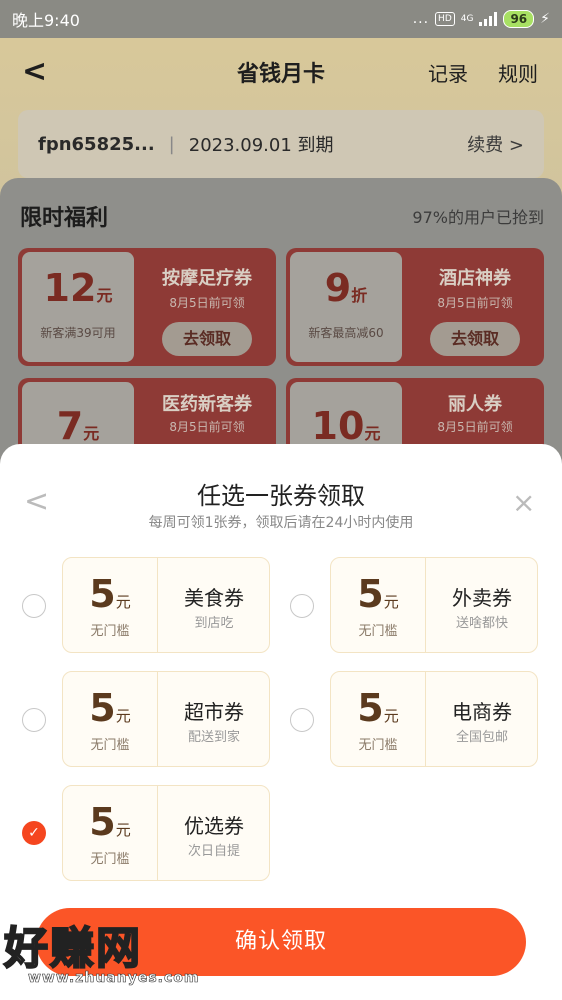 Image resolution: width=562 pixels, height=1000 pixels. Describe the element at coordinates (214, 598) in the screenshot. I see `coupon-name: 美食券` at that location.